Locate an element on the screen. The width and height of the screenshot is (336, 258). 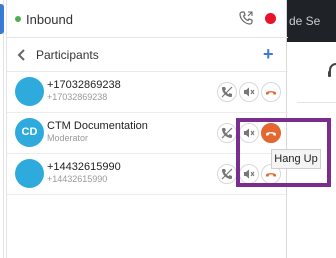
left-sidebar is located at coordinates (2, 129).